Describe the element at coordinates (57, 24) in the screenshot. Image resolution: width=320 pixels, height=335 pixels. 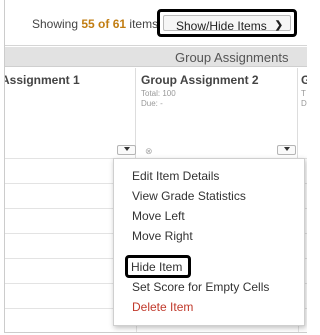
I see `showing-prefix: Showing` at that location.